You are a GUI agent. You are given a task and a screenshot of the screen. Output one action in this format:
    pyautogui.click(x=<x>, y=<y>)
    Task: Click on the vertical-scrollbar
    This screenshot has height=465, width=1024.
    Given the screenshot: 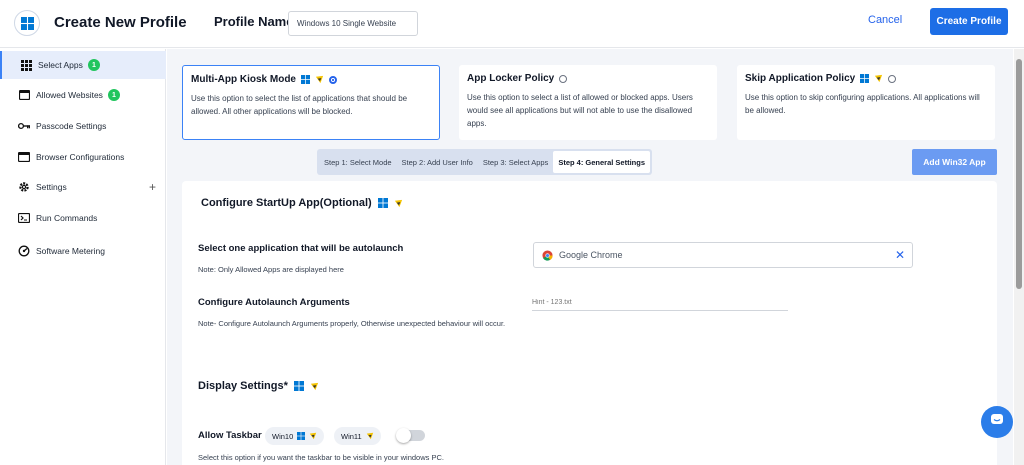 What is the action you would take?
    pyautogui.click(x=1019, y=257)
    